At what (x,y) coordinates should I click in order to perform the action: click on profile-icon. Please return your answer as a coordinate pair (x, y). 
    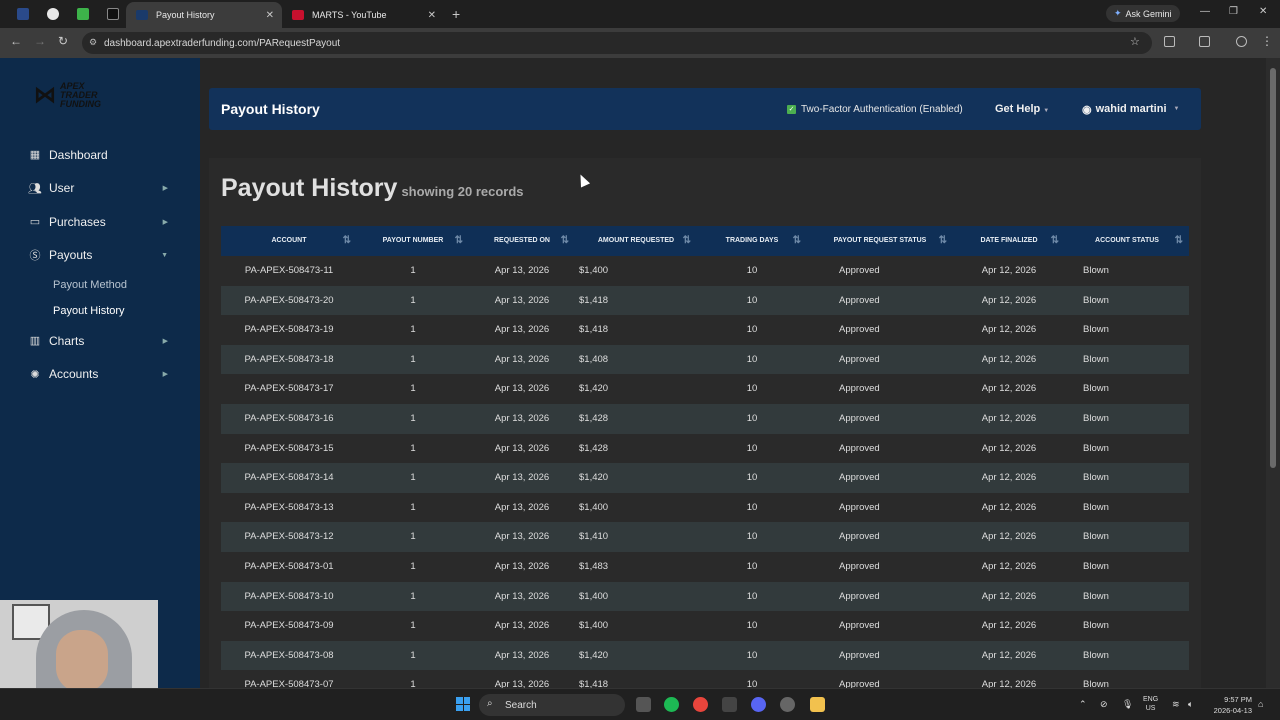
    Looking at the image, I should click on (1241, 41).